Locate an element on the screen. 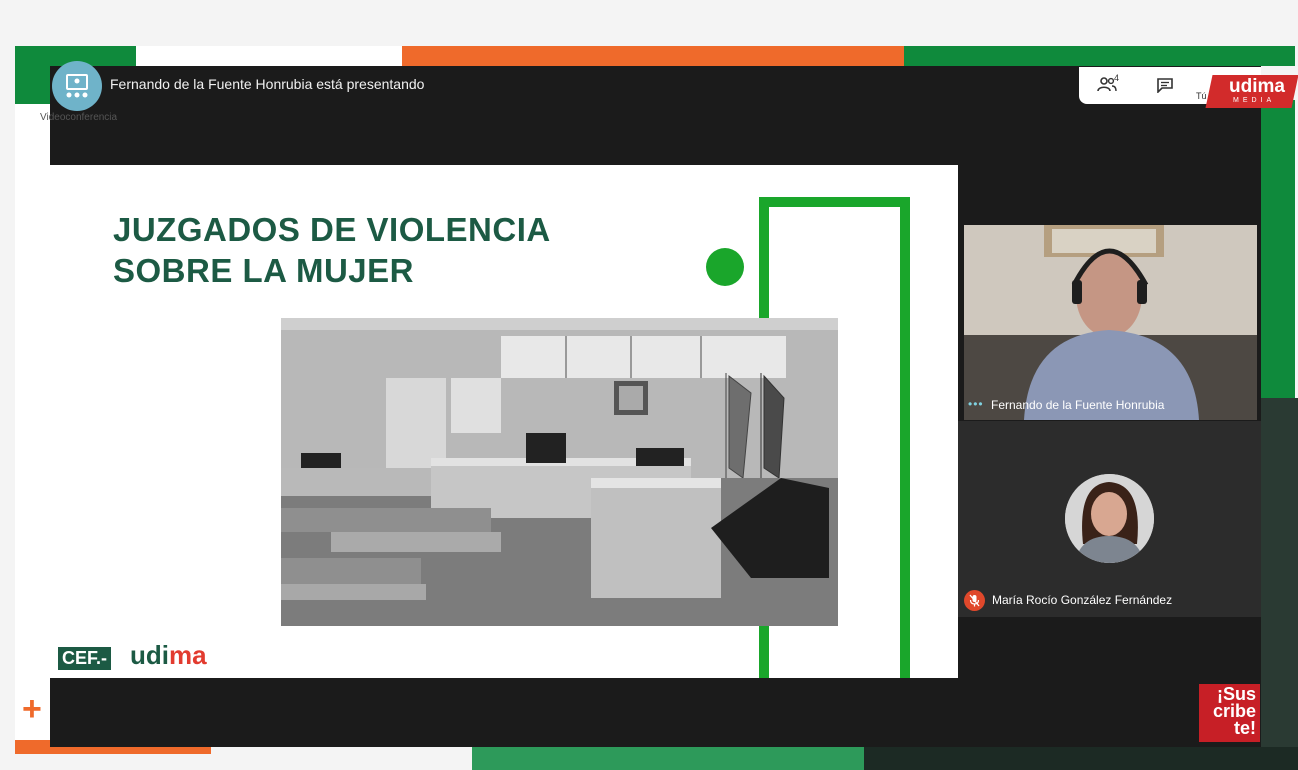 This screenshot has height=770, width=1298. udima-logo: udima is located at coordinates (168, 655).